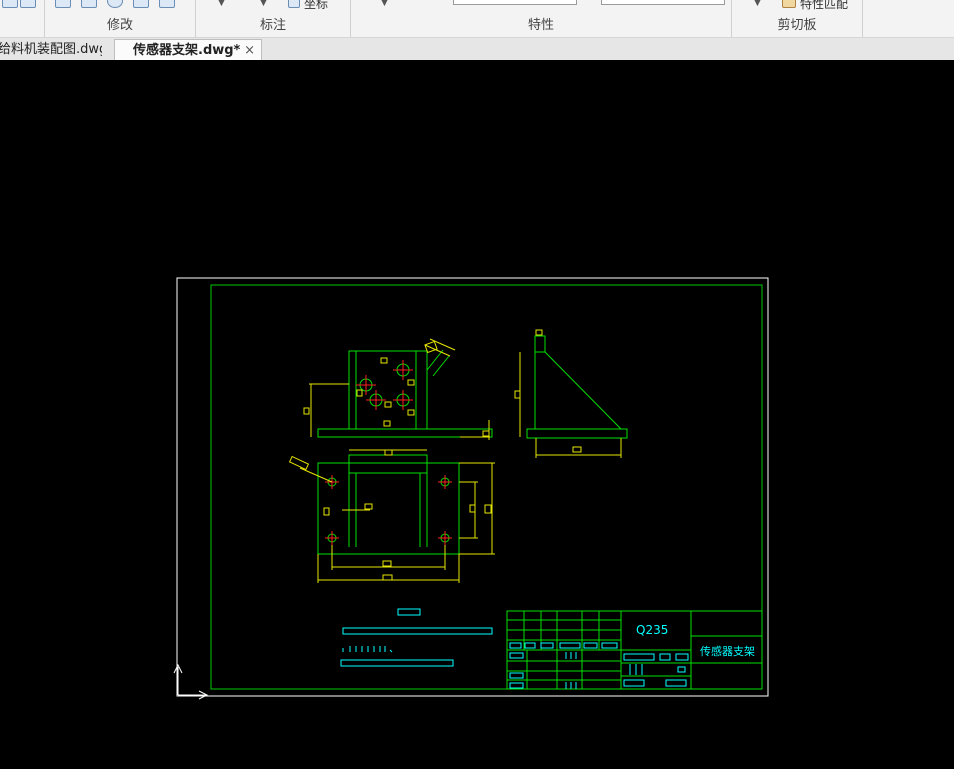 The image size is (954, 769). Describe the element at coordinates (540, 25) in the screenshot. I see `group-label-properties: 特性` at that location.